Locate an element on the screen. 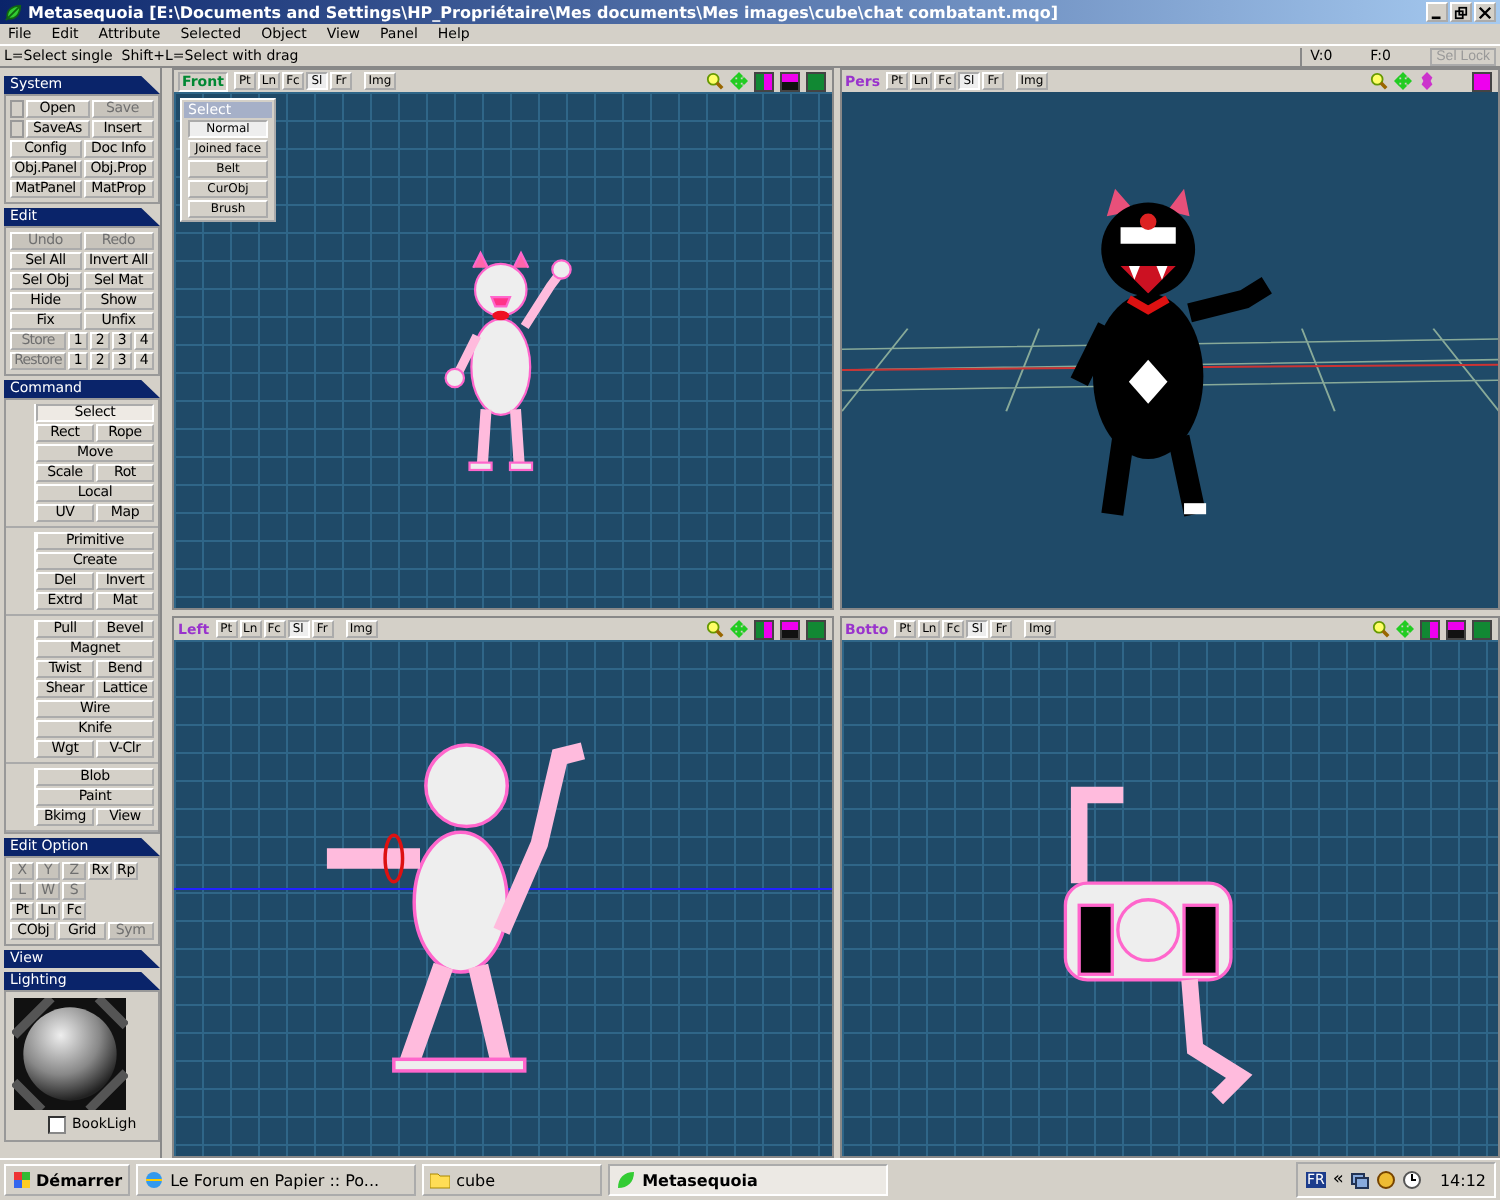  clock-time: 14:12 is located at coordinates (1462, 1180).